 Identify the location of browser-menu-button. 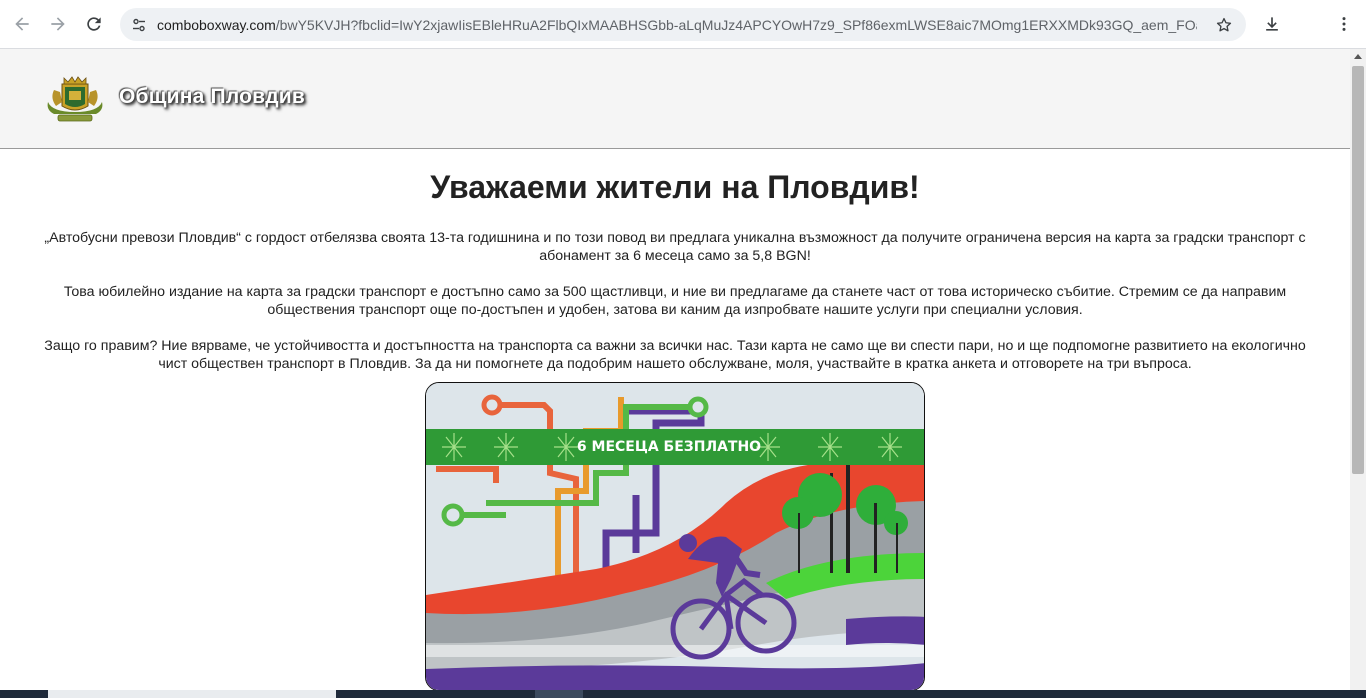
(1344, 24).